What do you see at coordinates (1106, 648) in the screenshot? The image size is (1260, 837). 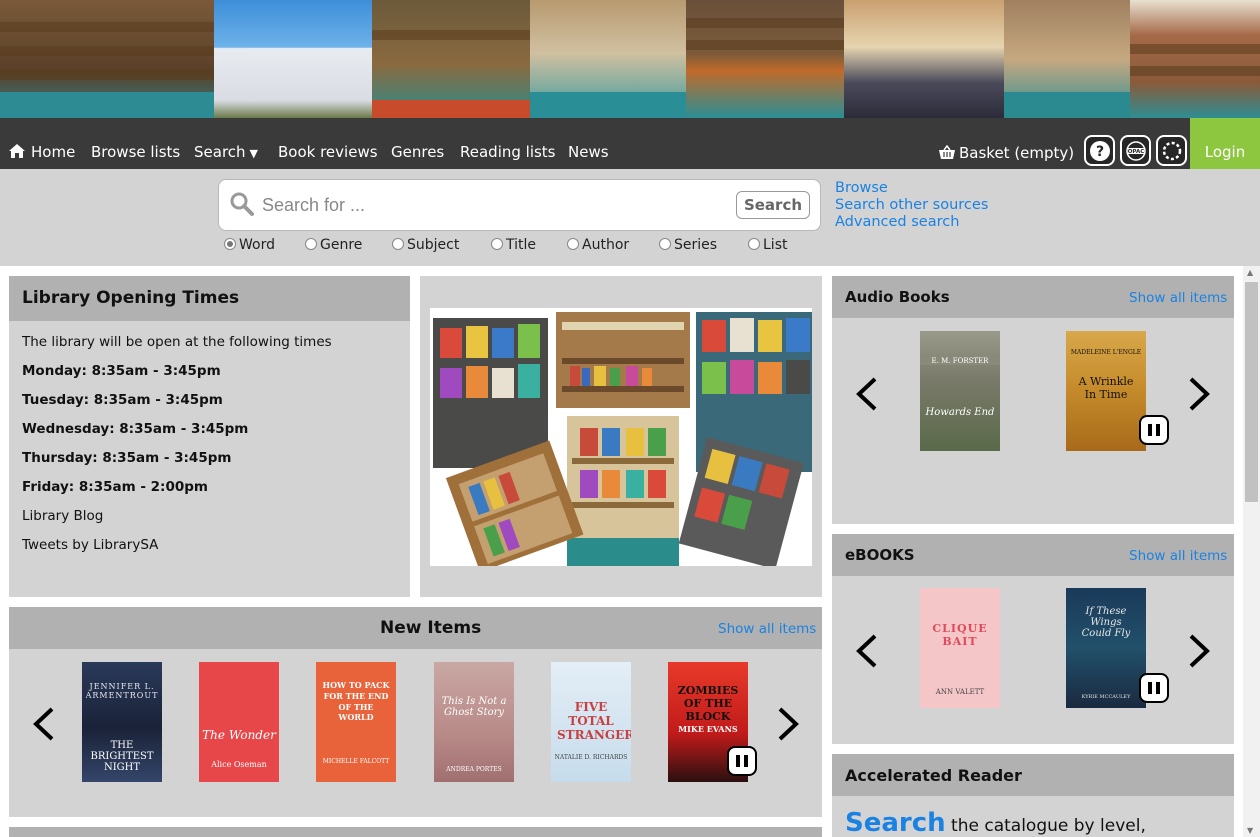 I see `book-cover: If These Wings Could Fly KYRIE MCCAULEY` at bounding box center [1106, 648].